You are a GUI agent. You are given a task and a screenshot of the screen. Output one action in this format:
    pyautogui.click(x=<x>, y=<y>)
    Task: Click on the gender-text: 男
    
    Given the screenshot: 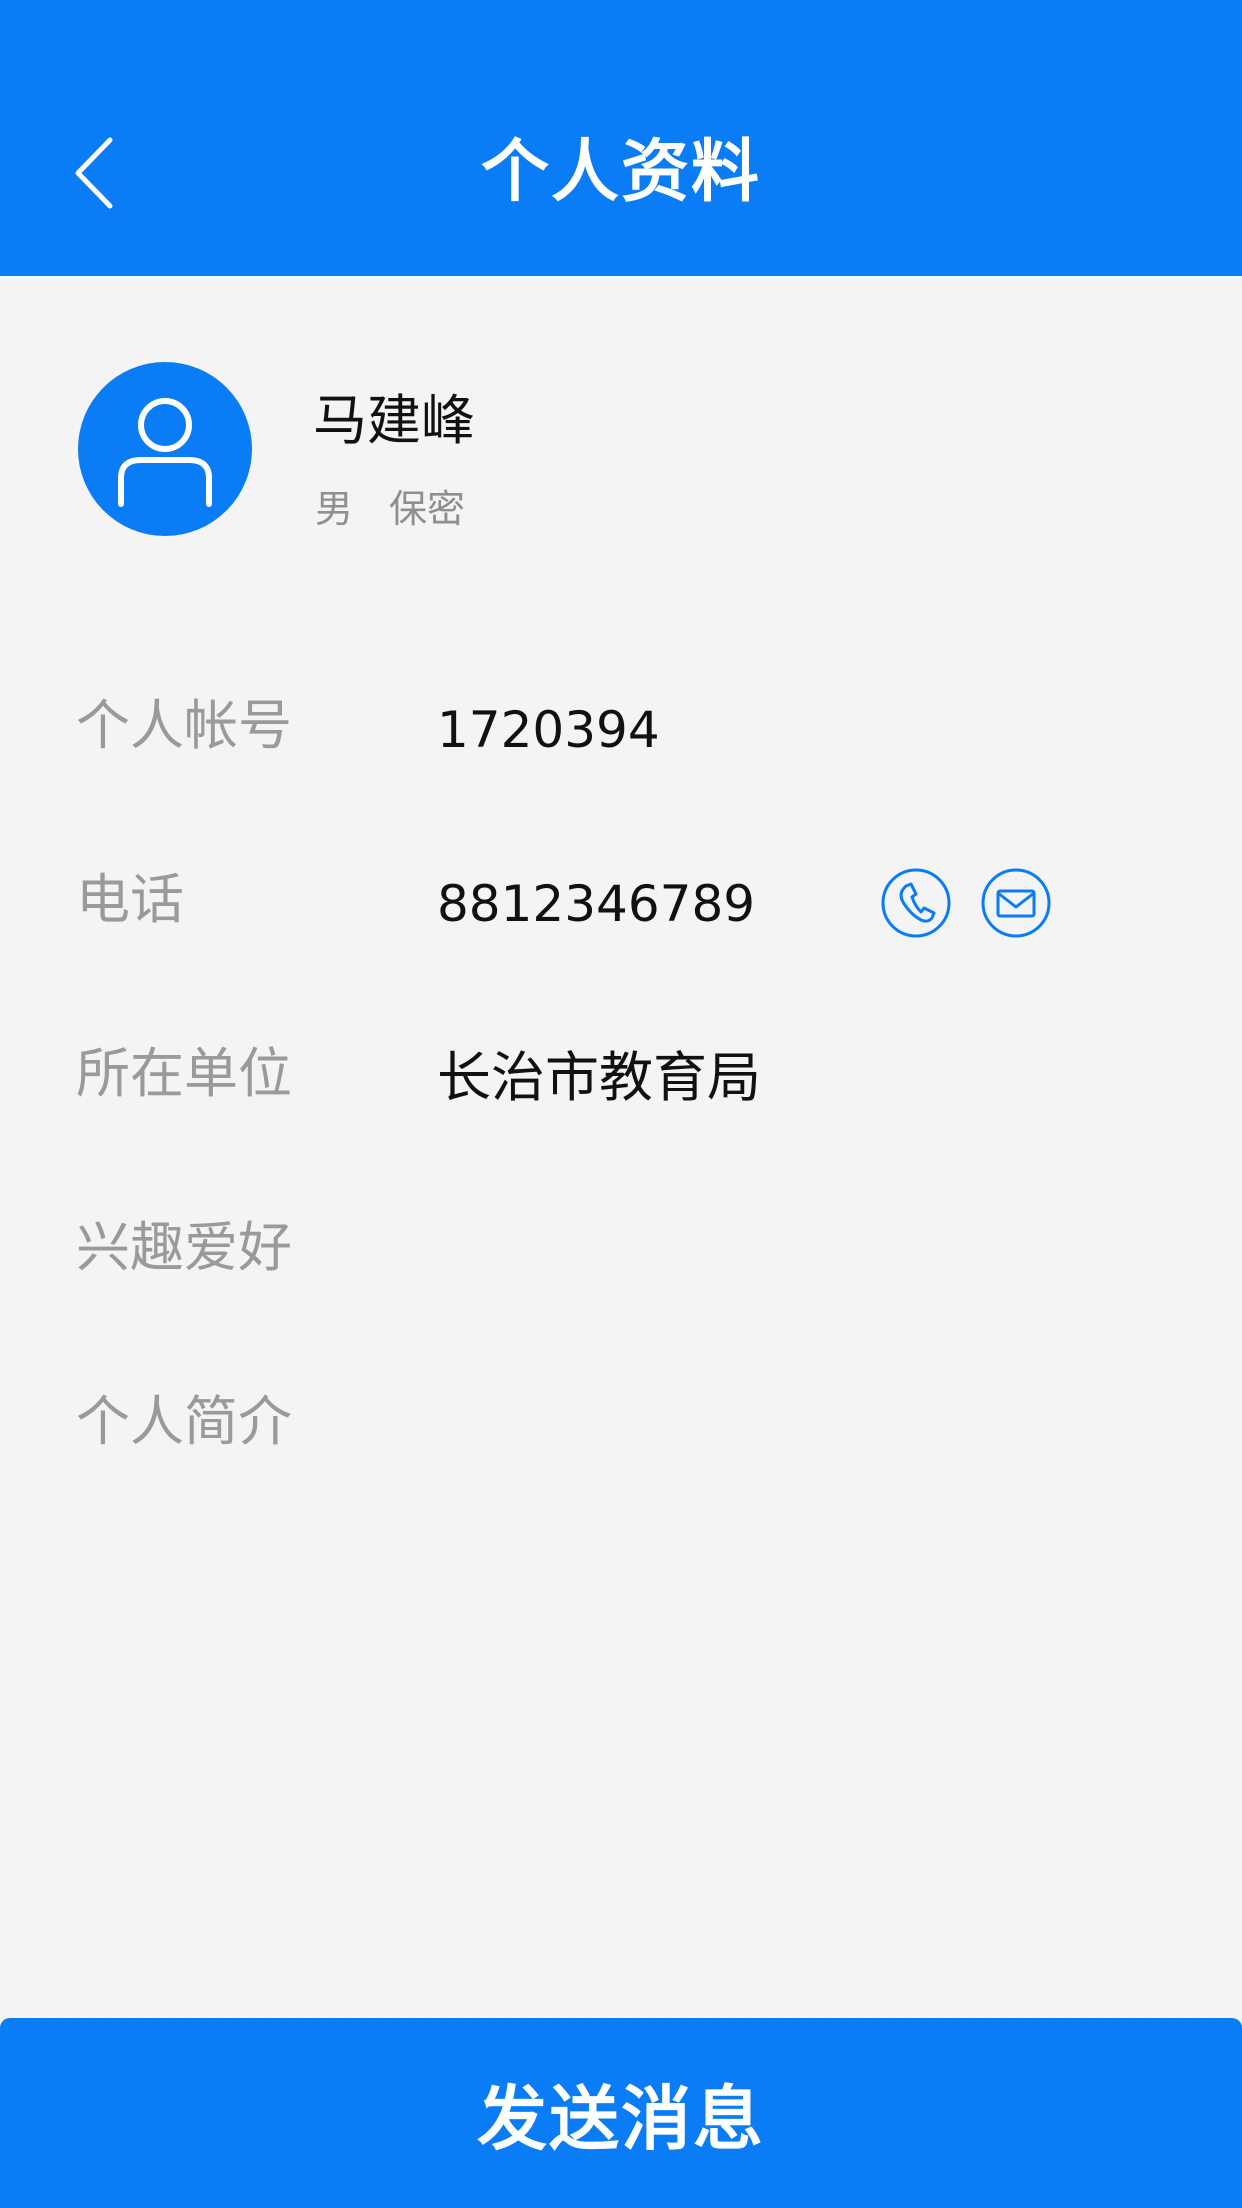 What is the action you would take?
    pyautogui.click(x=334, y=509)
    